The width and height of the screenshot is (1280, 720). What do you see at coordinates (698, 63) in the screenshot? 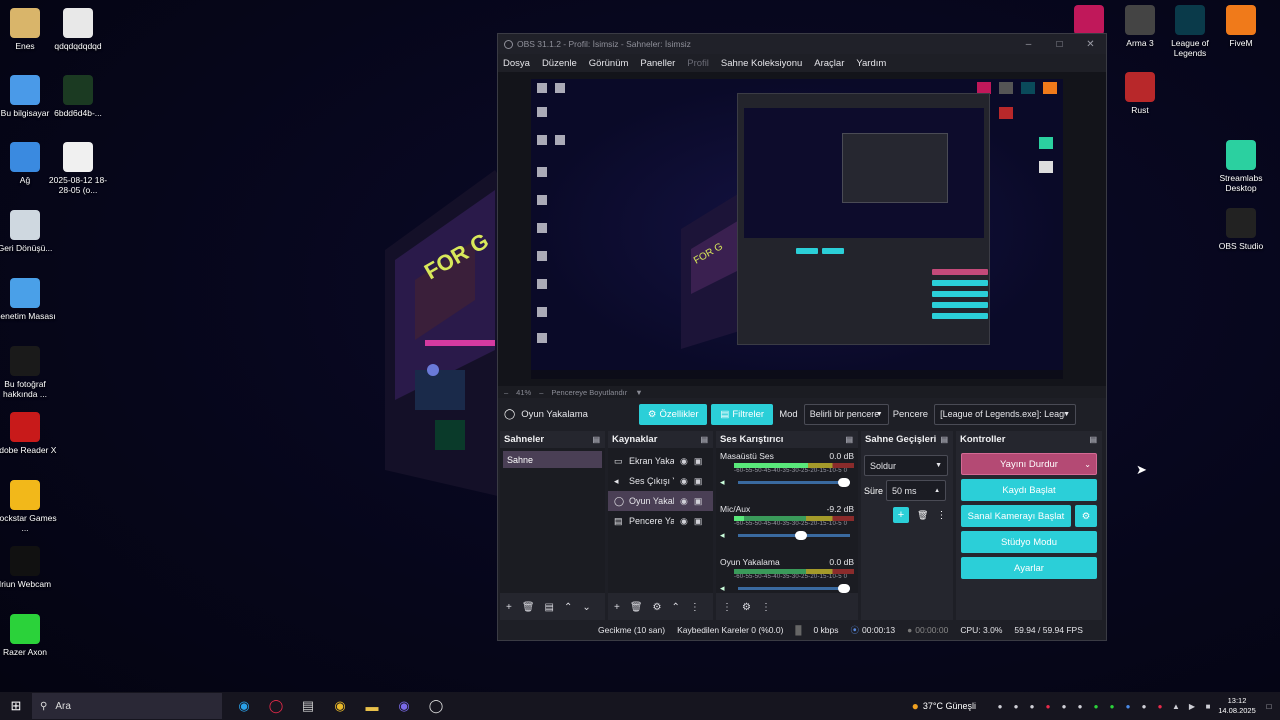
I see `menu-item: Profil` at bounding box center [698, 63].